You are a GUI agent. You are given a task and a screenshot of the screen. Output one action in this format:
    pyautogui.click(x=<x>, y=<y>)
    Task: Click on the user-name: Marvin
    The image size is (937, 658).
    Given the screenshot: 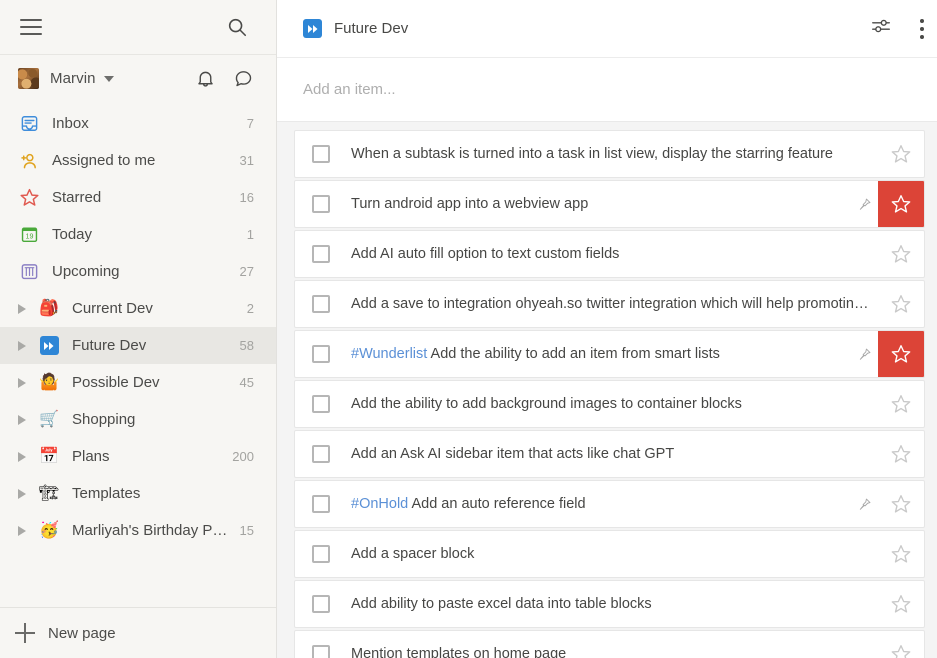 What is the action you would take?
    pyautogui.click(x=73, y=78)
    